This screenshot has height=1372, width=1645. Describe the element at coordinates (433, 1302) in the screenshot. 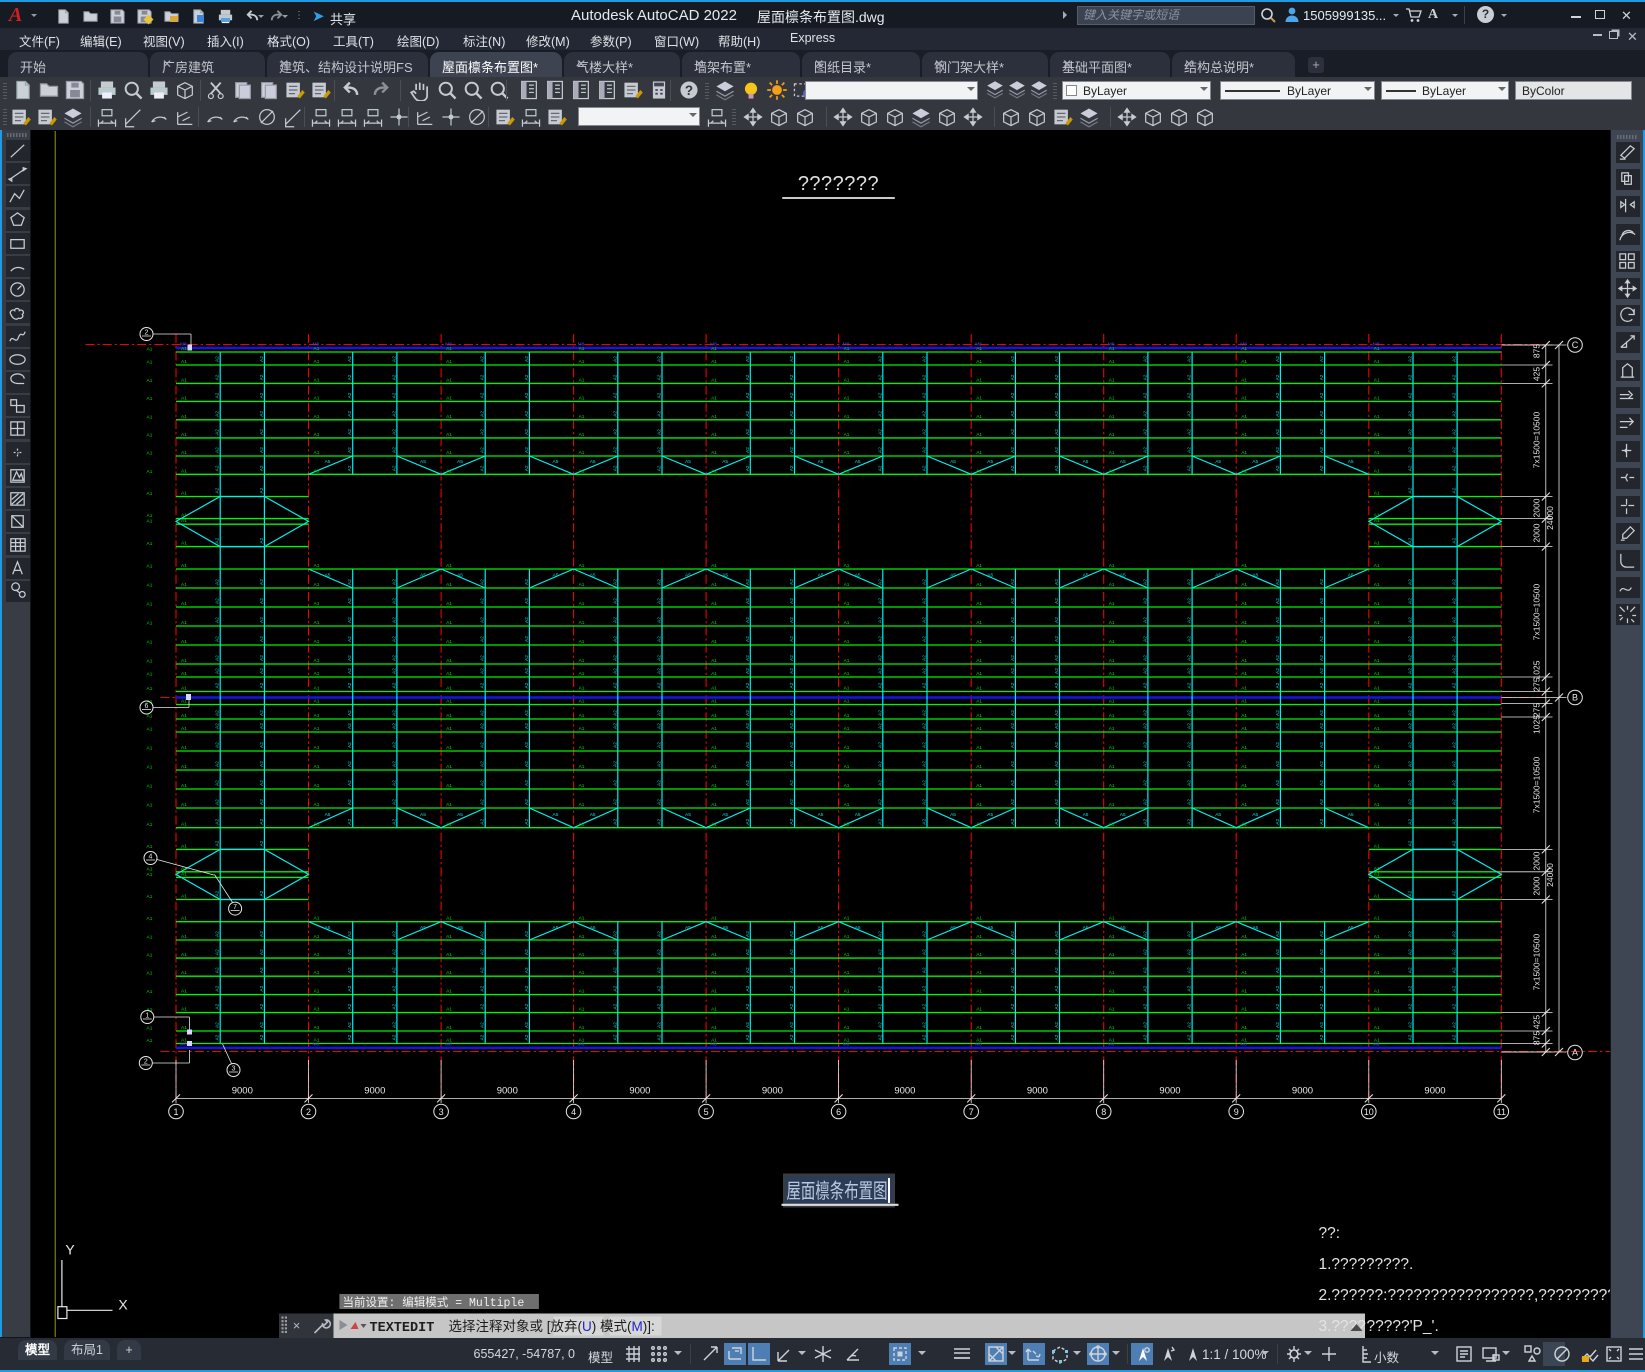

I see `svg-text: 当前设置: 编辑模式 = Multiple` at that location.